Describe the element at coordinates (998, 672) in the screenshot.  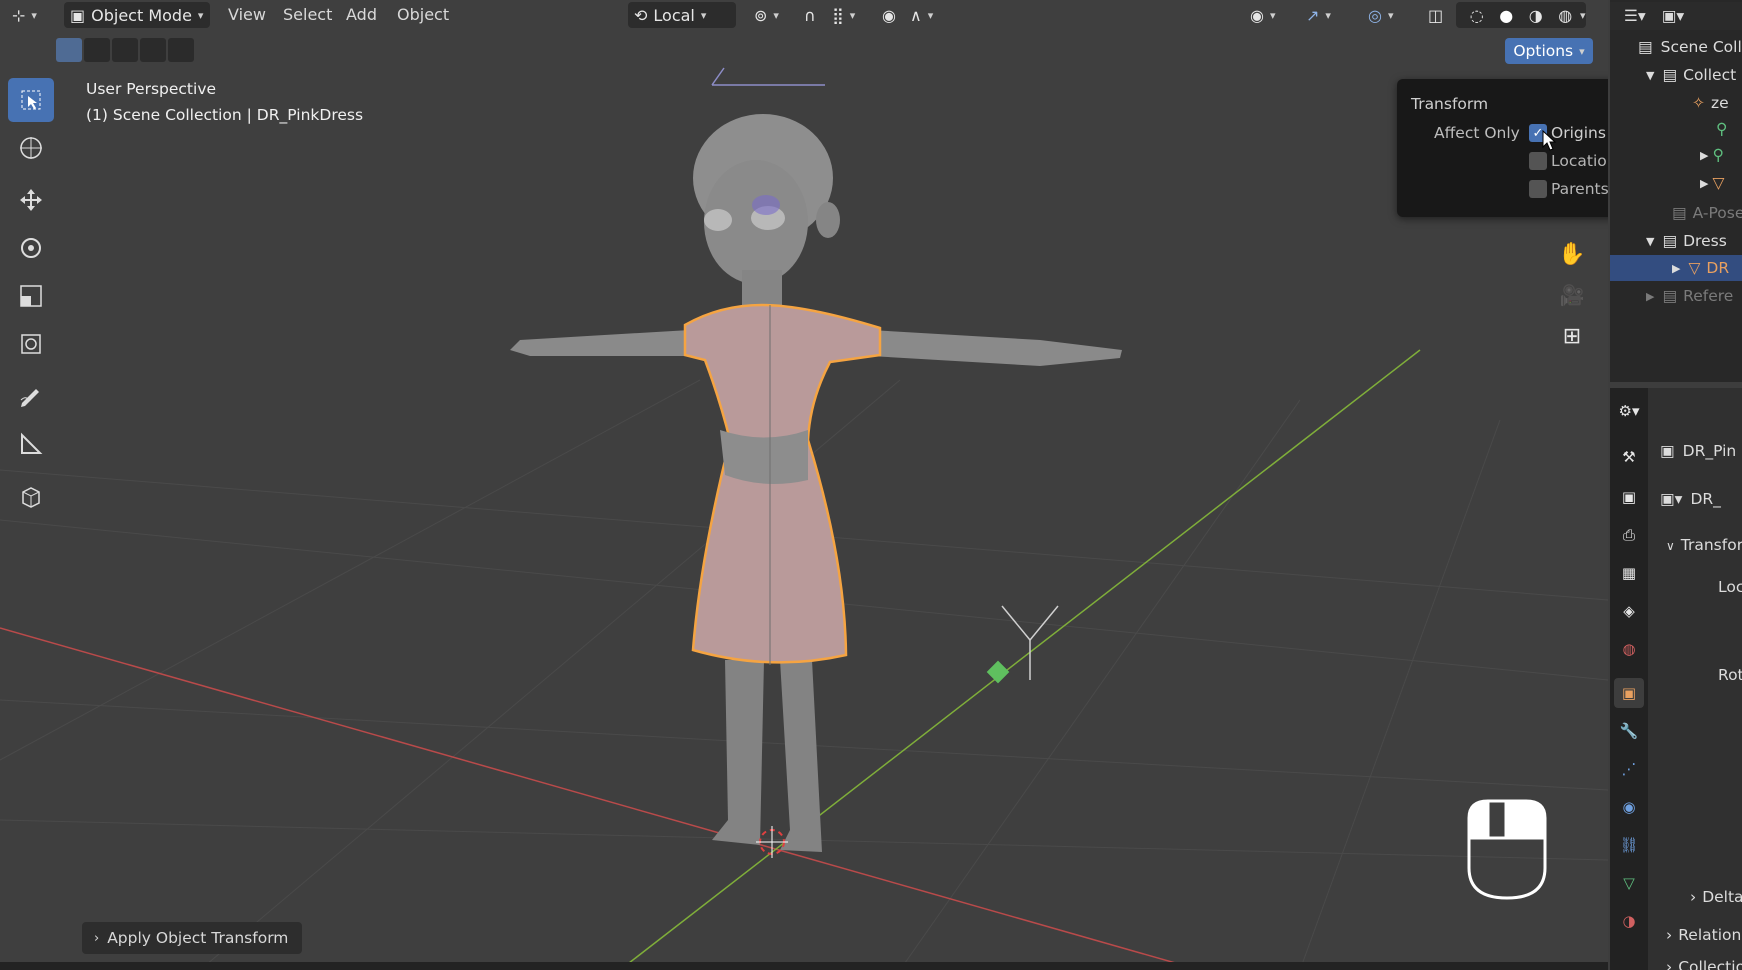
I see `empty-marker` at that location.